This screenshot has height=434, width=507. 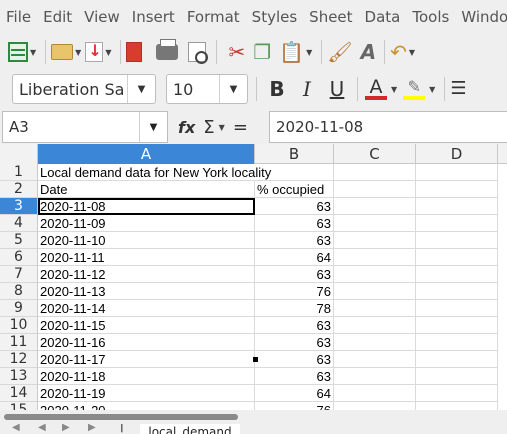 I want to click on font-size-box: 10 ▼, so click(x=207, y=89).